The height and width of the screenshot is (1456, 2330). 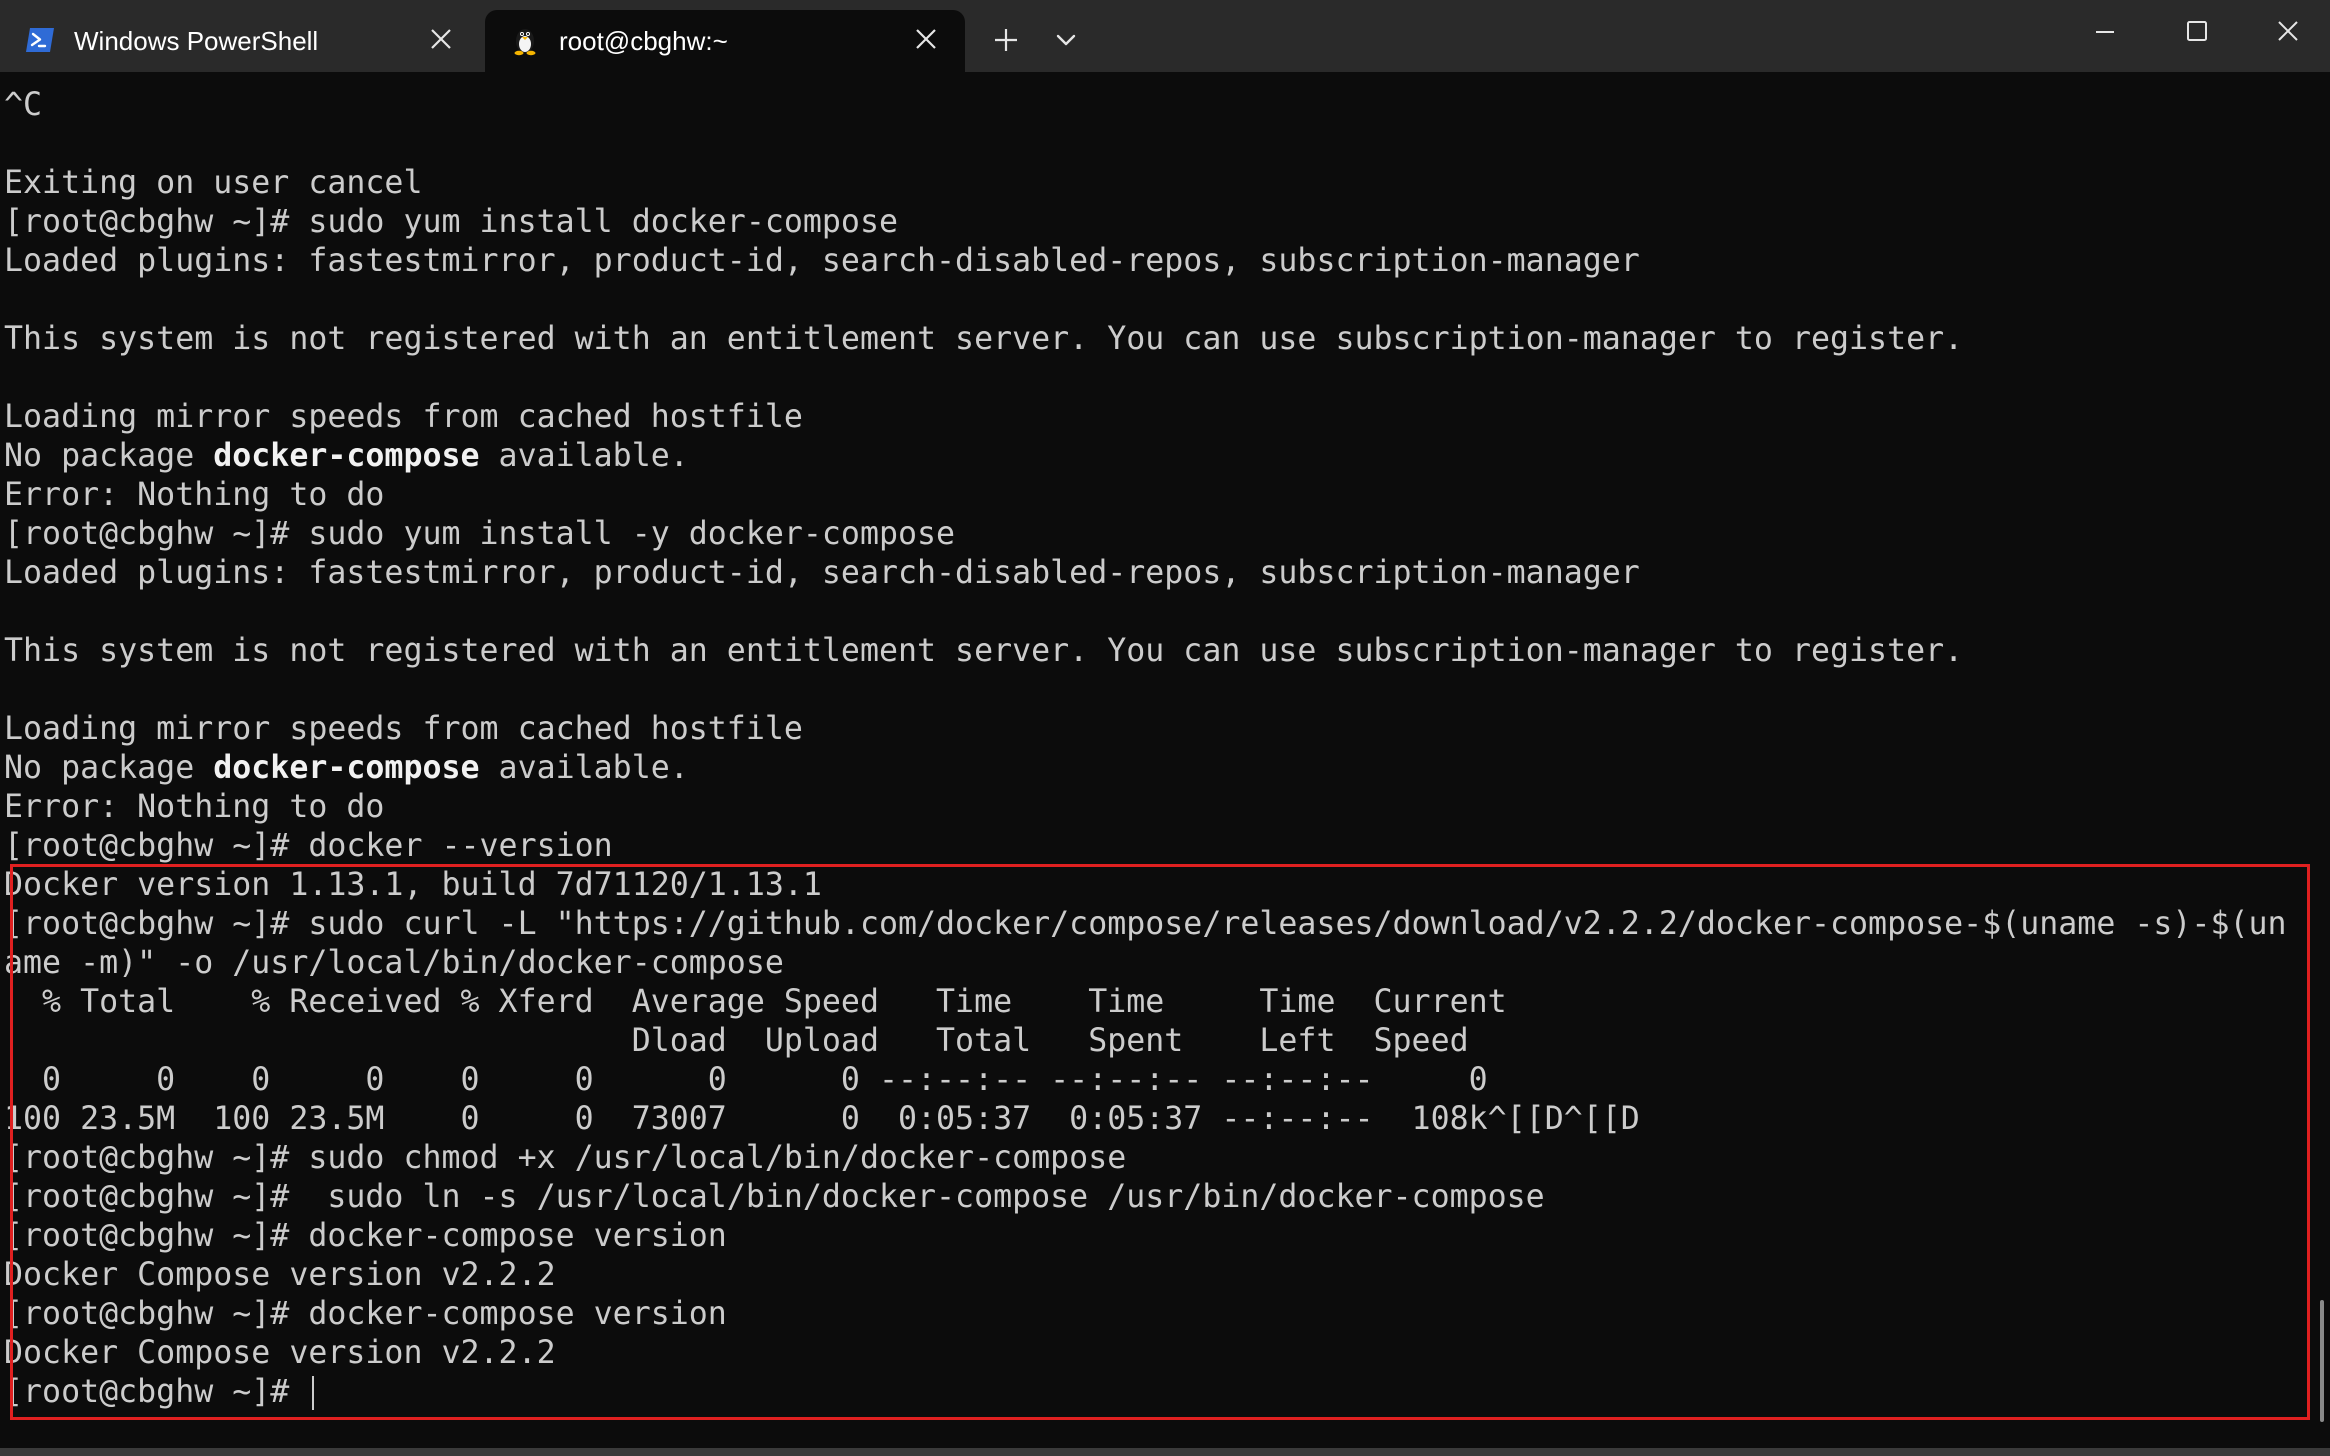 I want to click on tab-windows-powershell: Windows PowerShell, so click(x=240, y=41).